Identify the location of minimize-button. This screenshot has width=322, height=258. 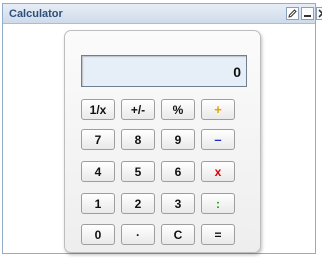
(307, 13).